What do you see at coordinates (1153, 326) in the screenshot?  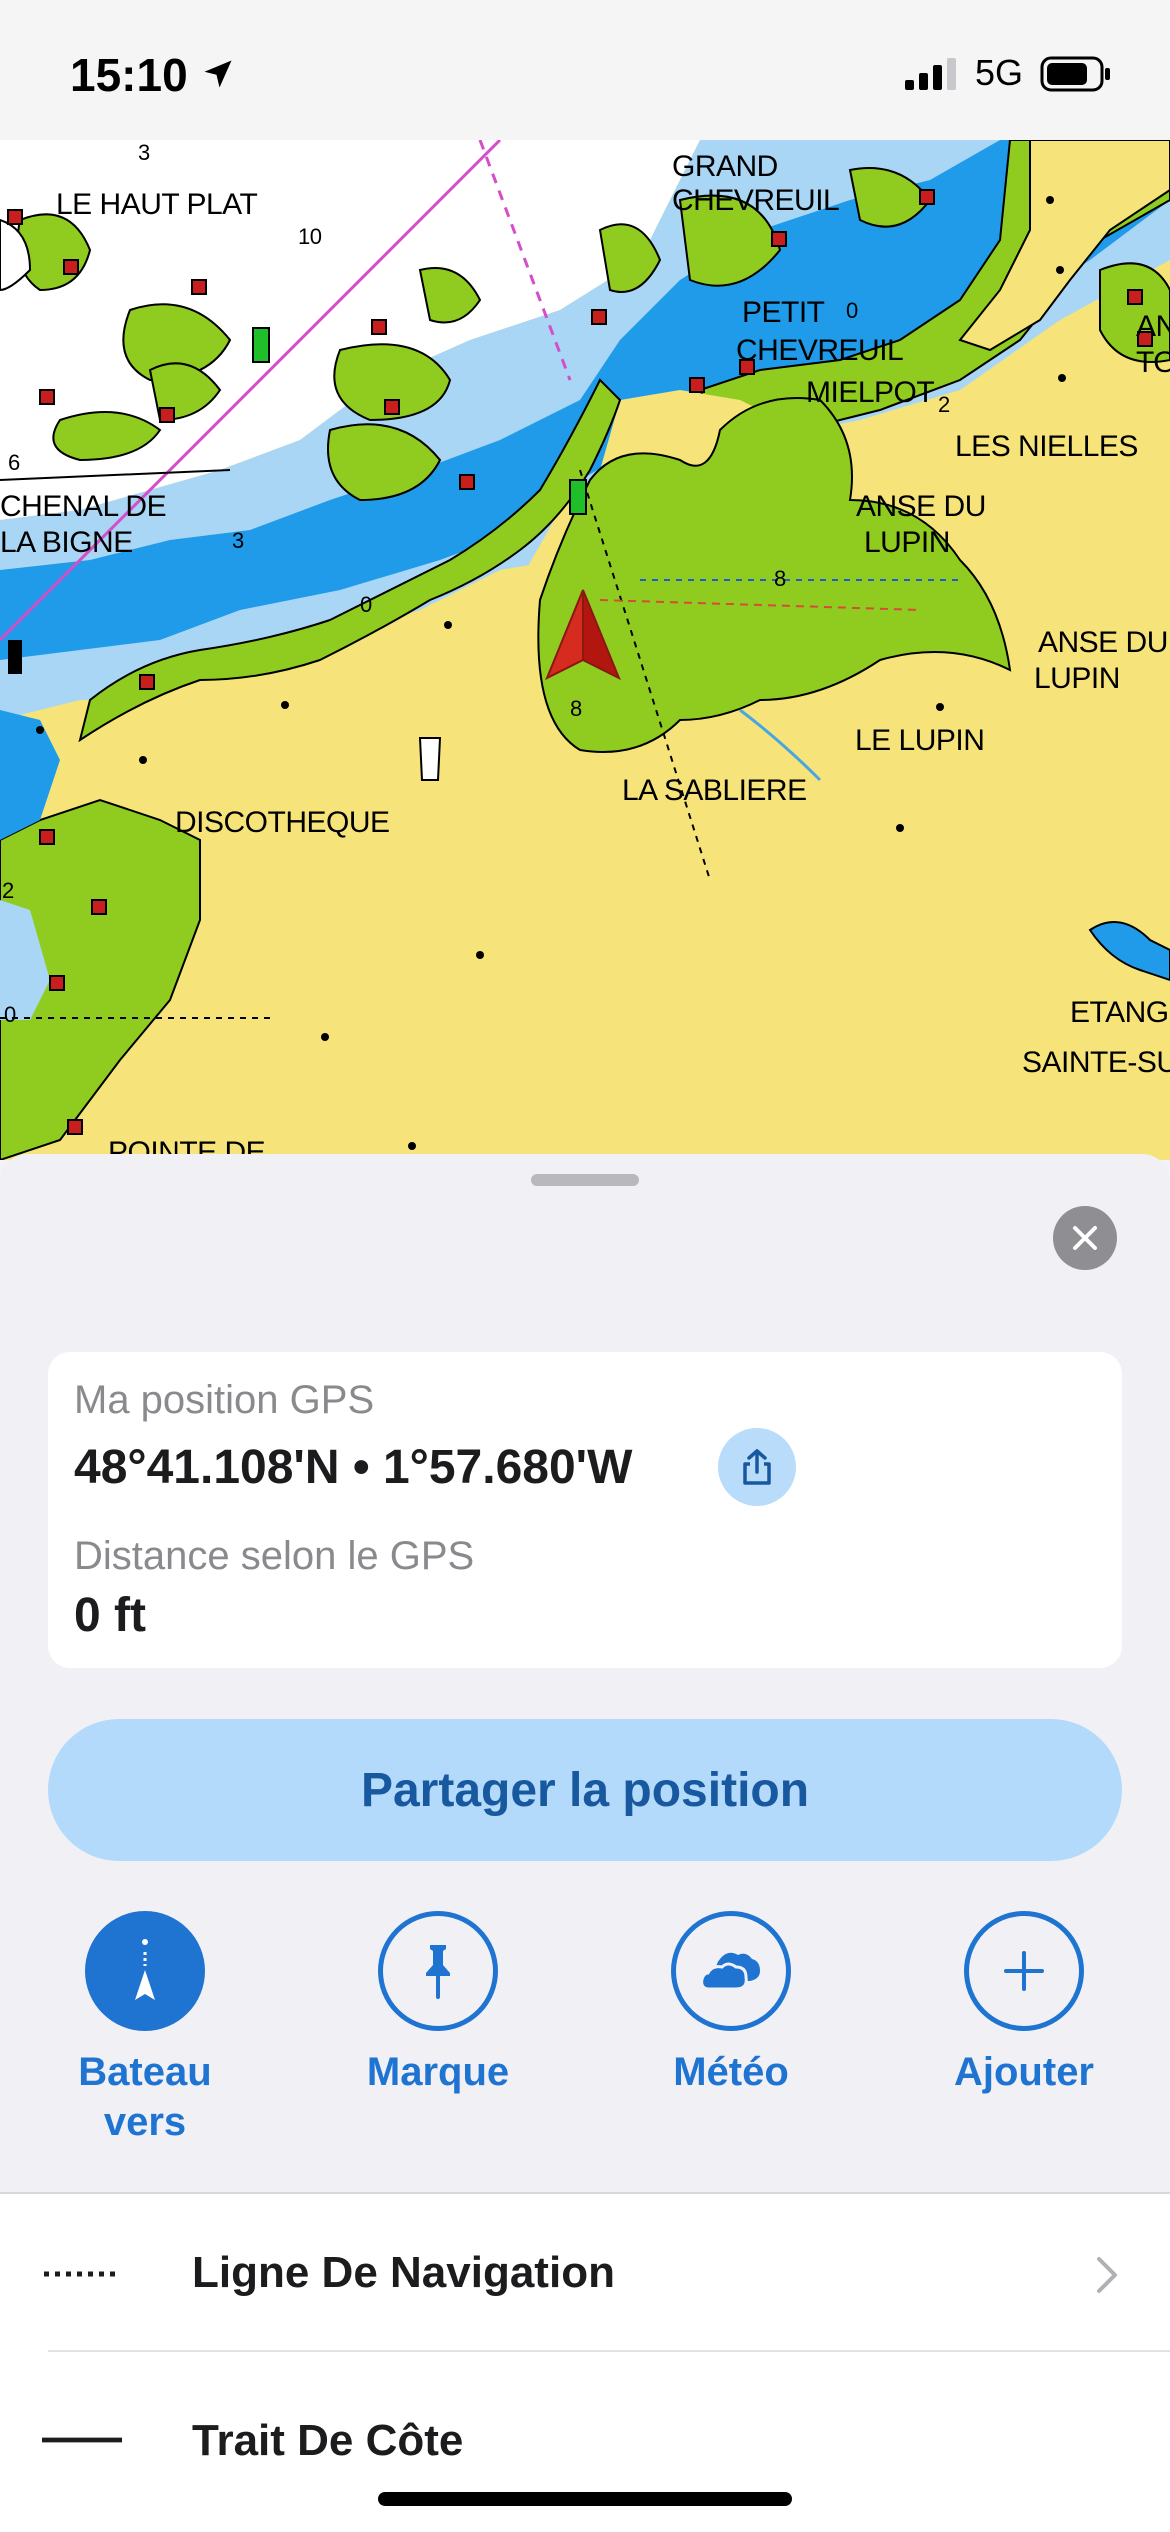 I see `map-label: AN` at bounding box center [1153, 326].